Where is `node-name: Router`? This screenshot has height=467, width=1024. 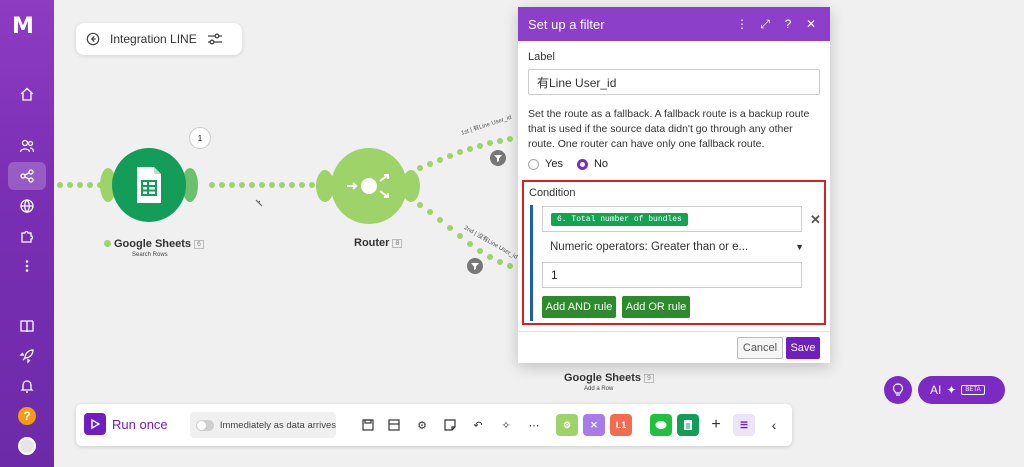
node-name: Router is located at coordinates (372, 243).